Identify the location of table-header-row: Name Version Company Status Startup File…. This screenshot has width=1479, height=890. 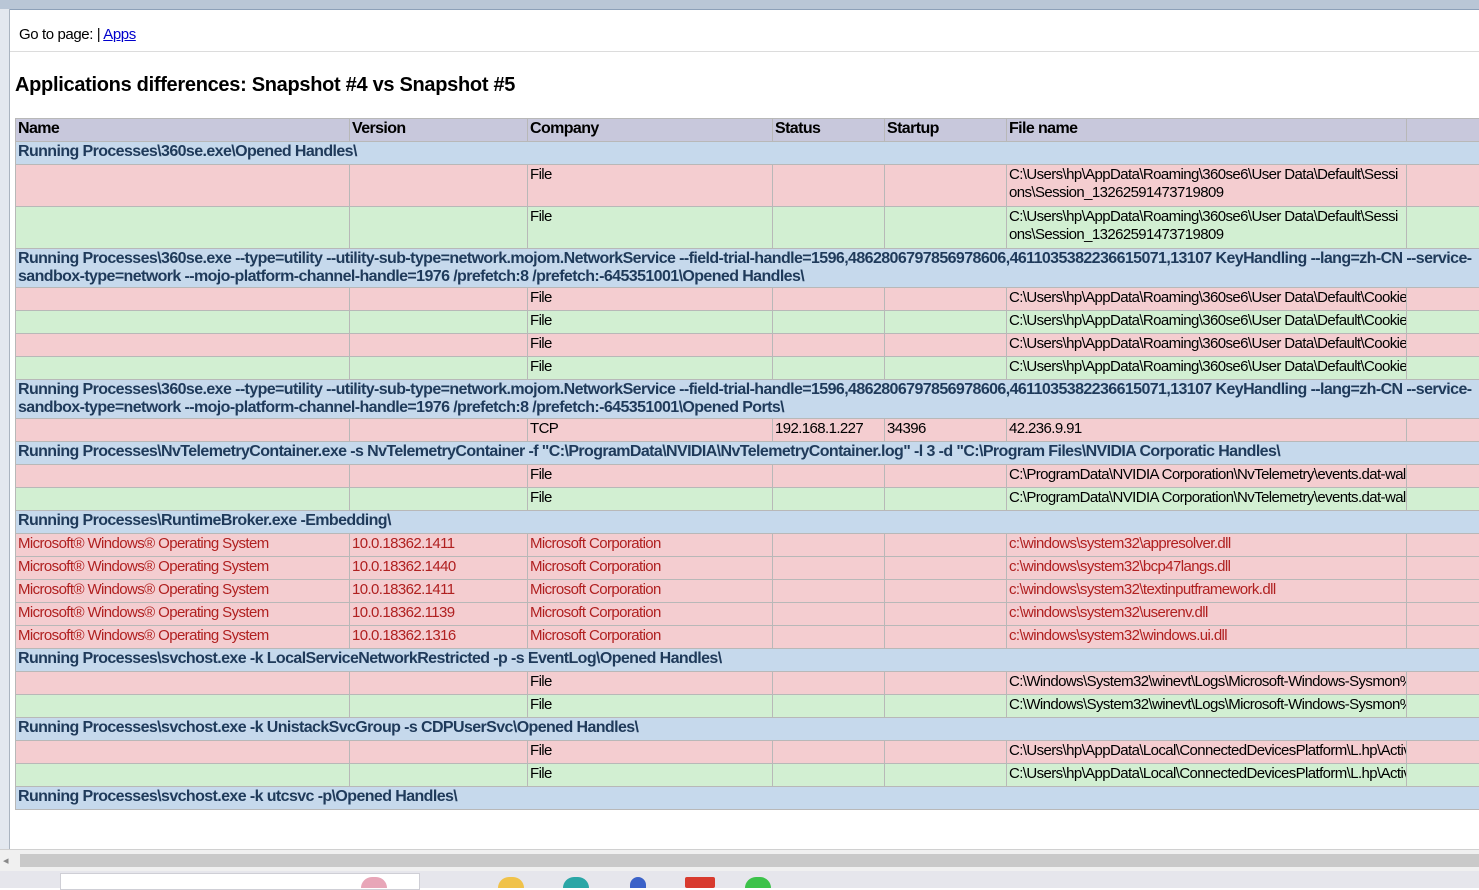
(747, 130).